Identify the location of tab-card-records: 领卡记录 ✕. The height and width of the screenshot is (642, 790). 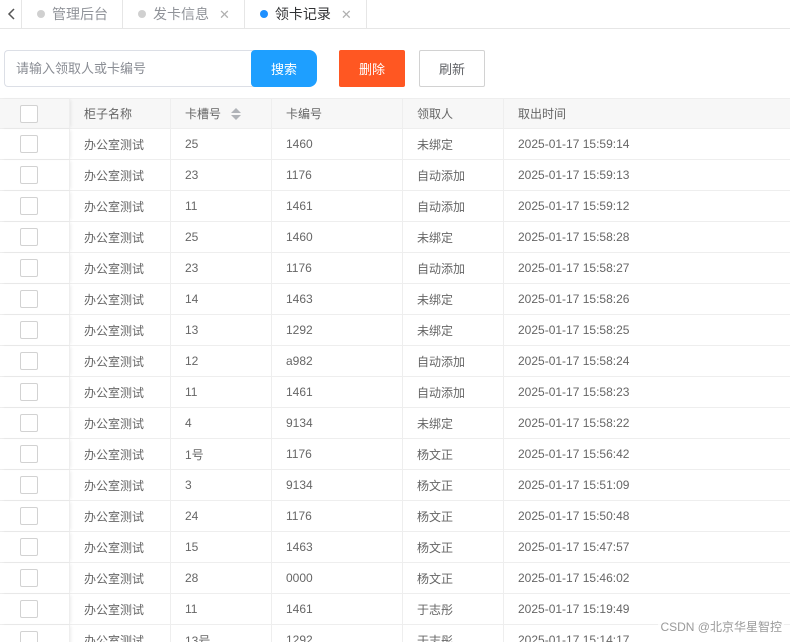
(306, 14).